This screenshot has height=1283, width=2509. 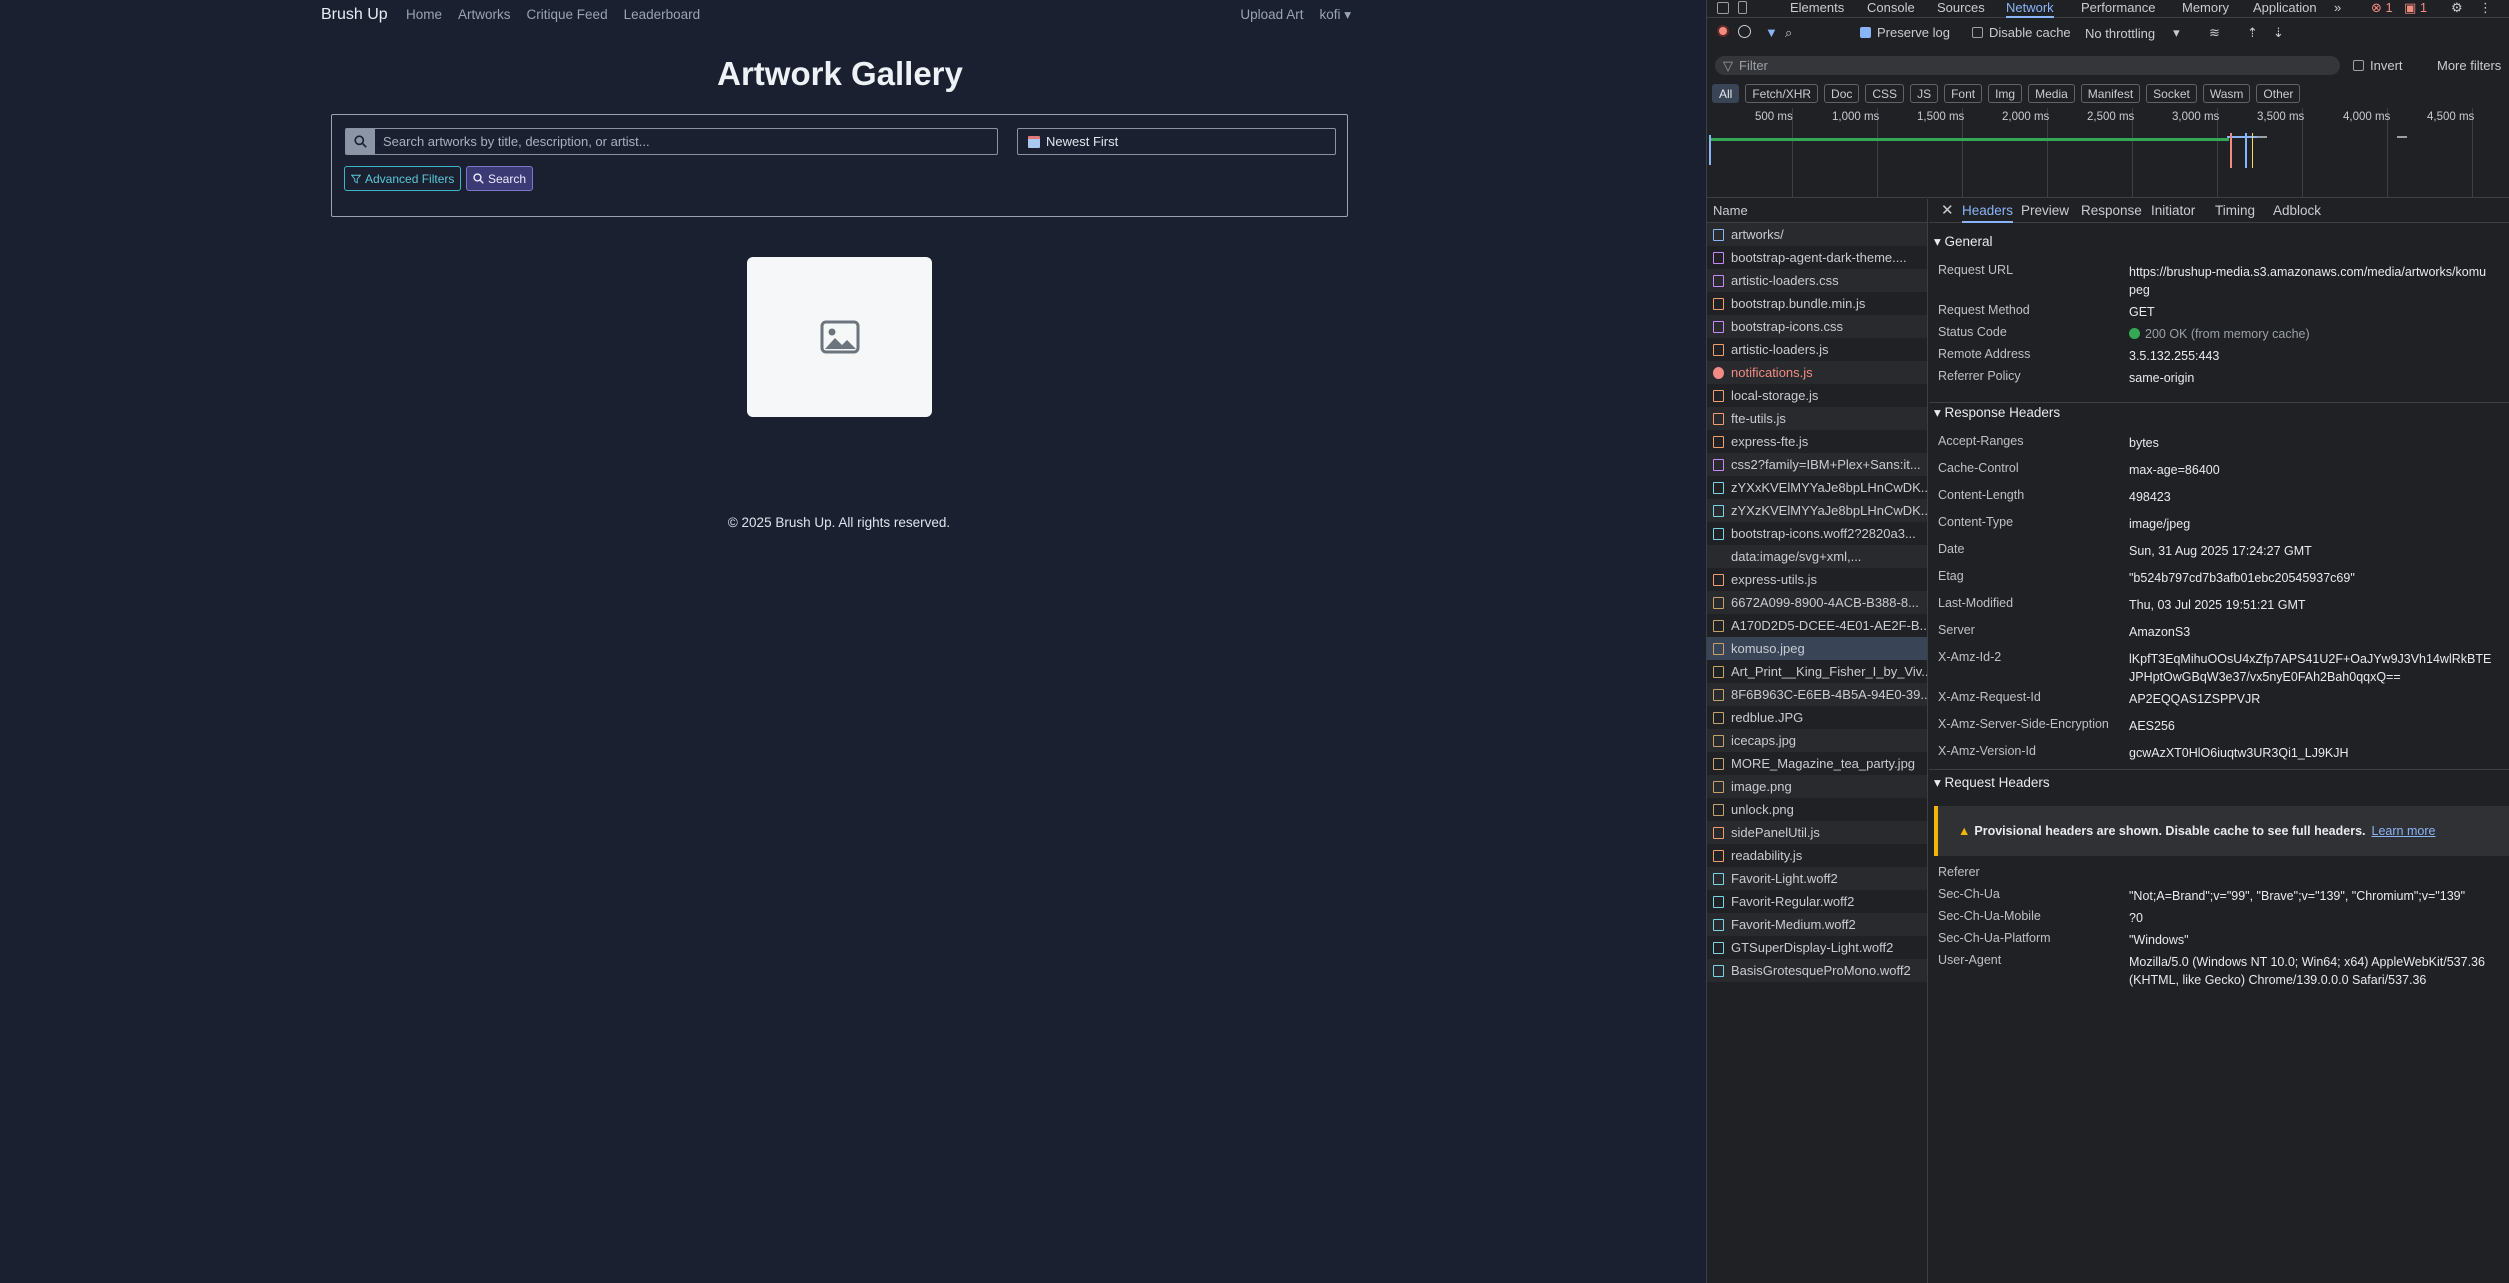 I want to click on request-row: GTSuperDisplay-Light.woff2, so click(x=1817, y=947).